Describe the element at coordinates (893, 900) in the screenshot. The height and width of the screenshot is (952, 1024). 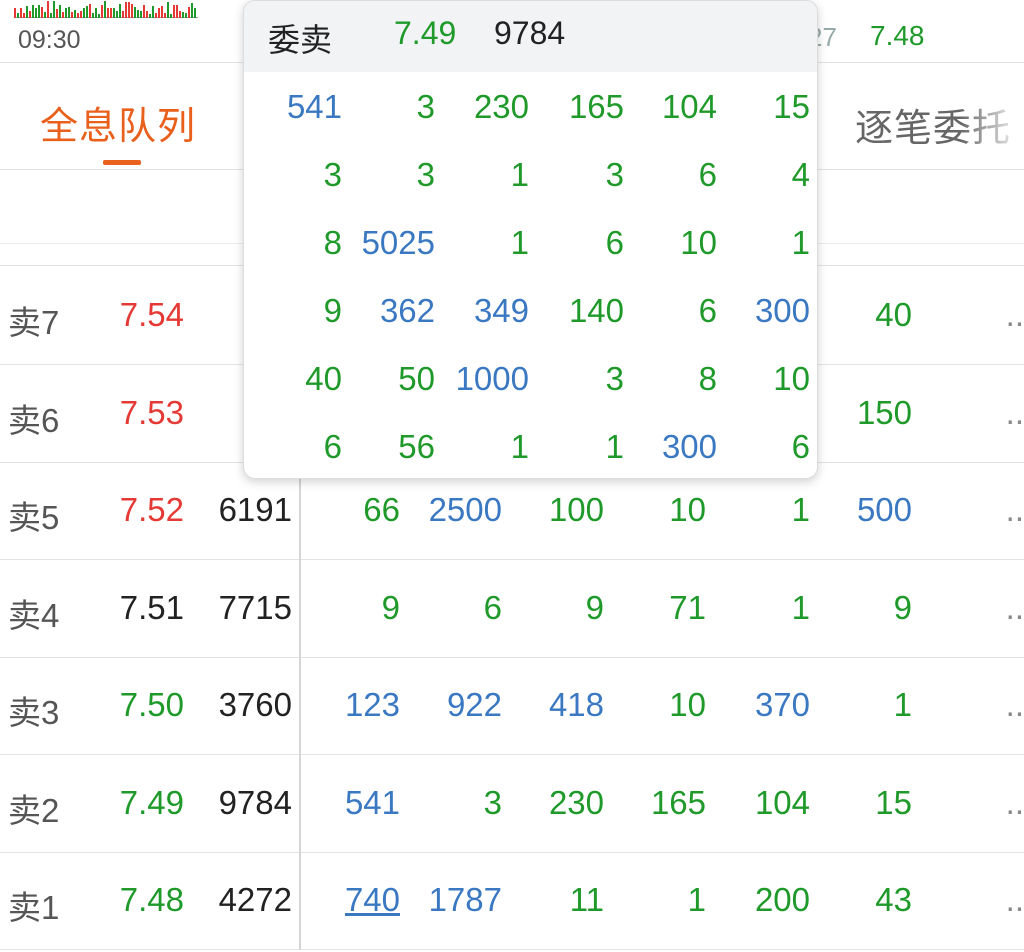
I see `queue-order: 43` at that location.